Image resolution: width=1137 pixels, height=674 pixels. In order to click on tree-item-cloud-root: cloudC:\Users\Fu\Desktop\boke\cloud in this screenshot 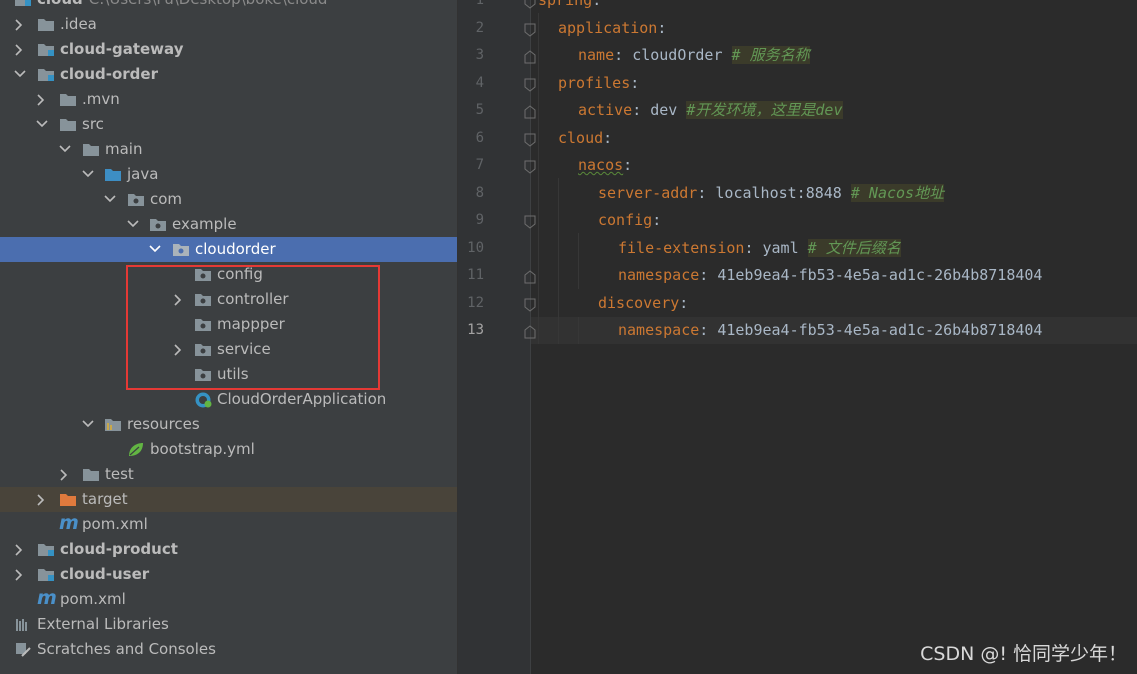, I will do `click(228, 6)`.